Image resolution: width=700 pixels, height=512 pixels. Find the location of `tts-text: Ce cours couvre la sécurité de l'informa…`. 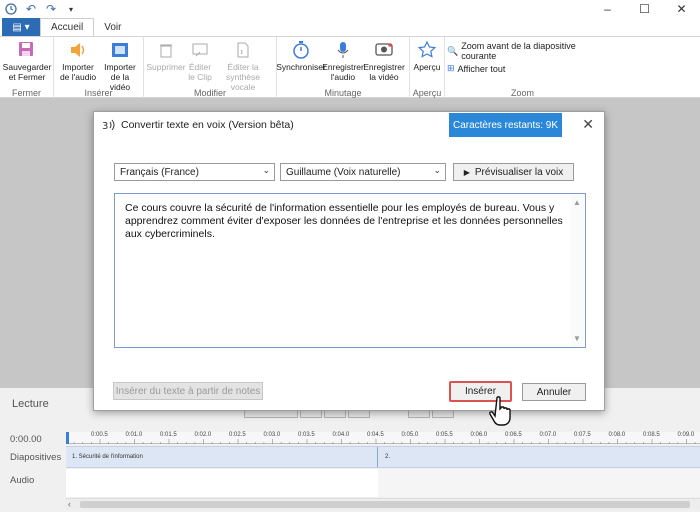

tts-text: Ce cours couvre la sécurité de l'informa… is located at coordinates (344, 221).